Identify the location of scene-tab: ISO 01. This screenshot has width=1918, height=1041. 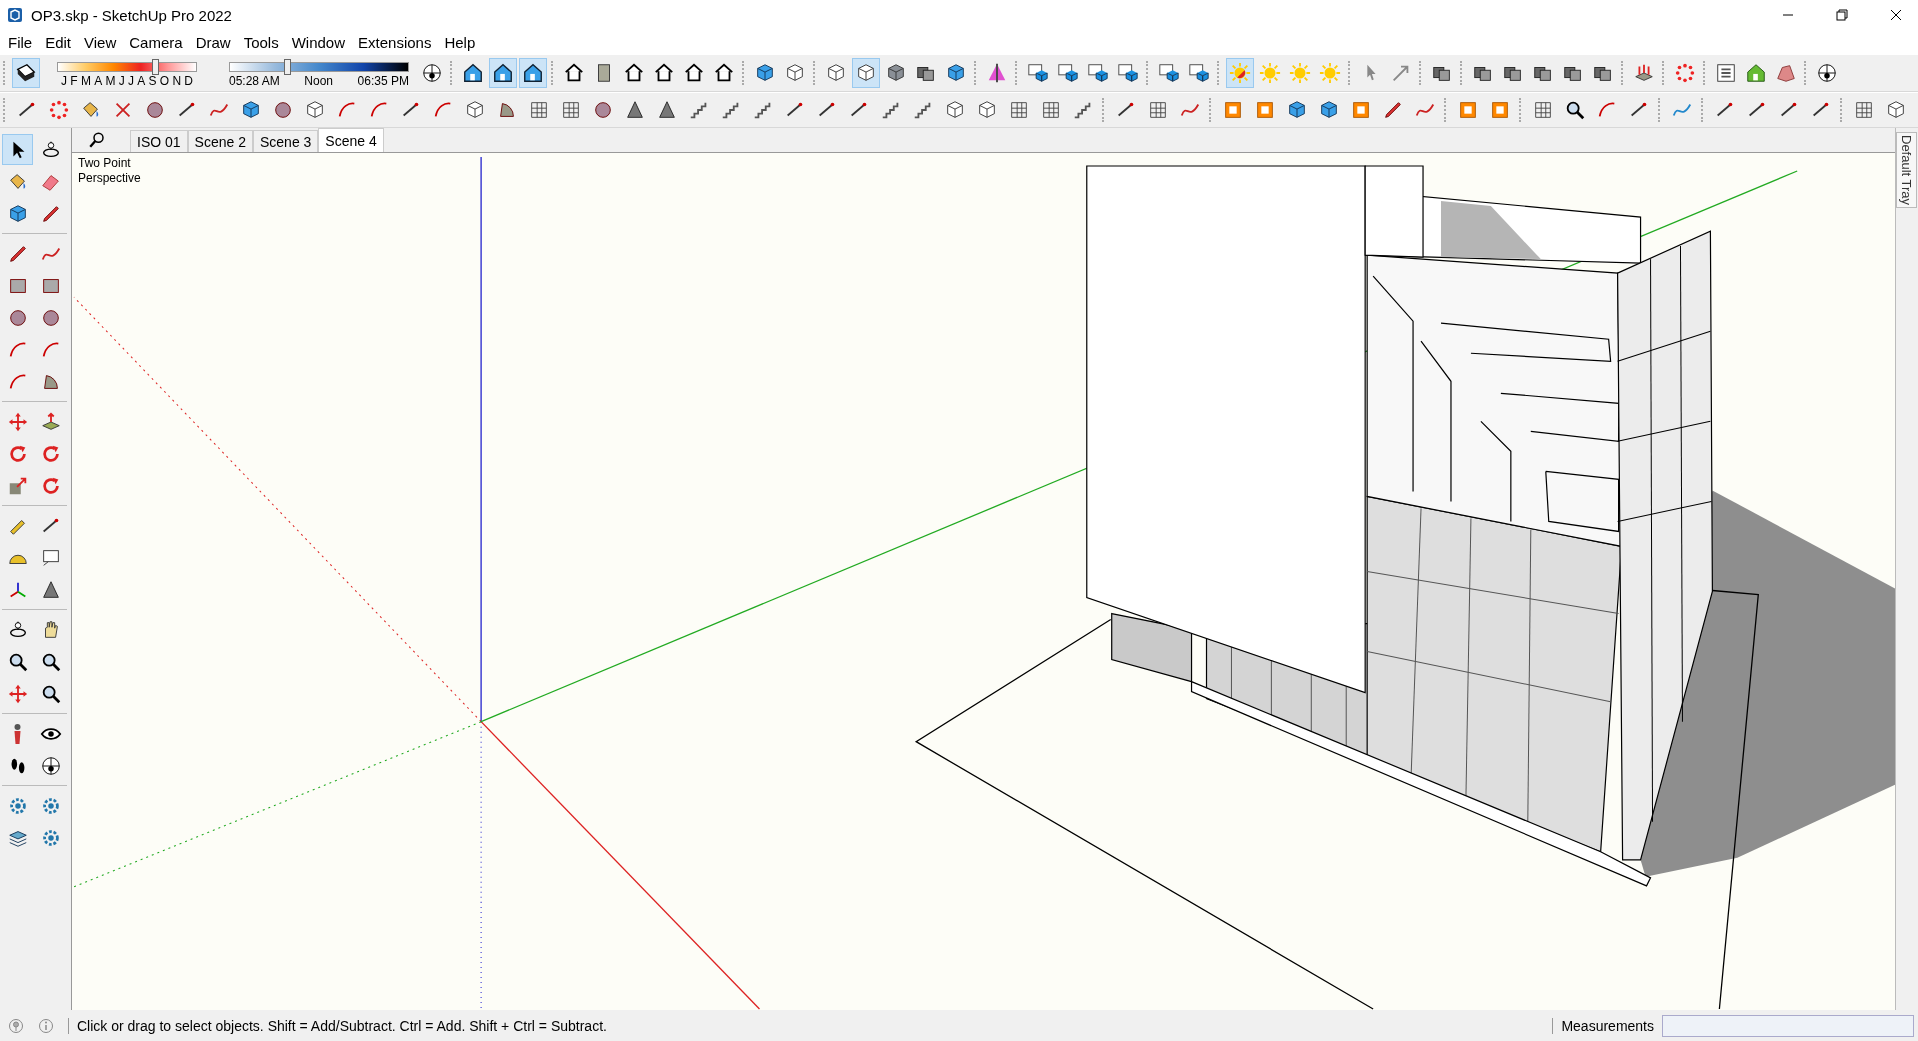
(159, 141).